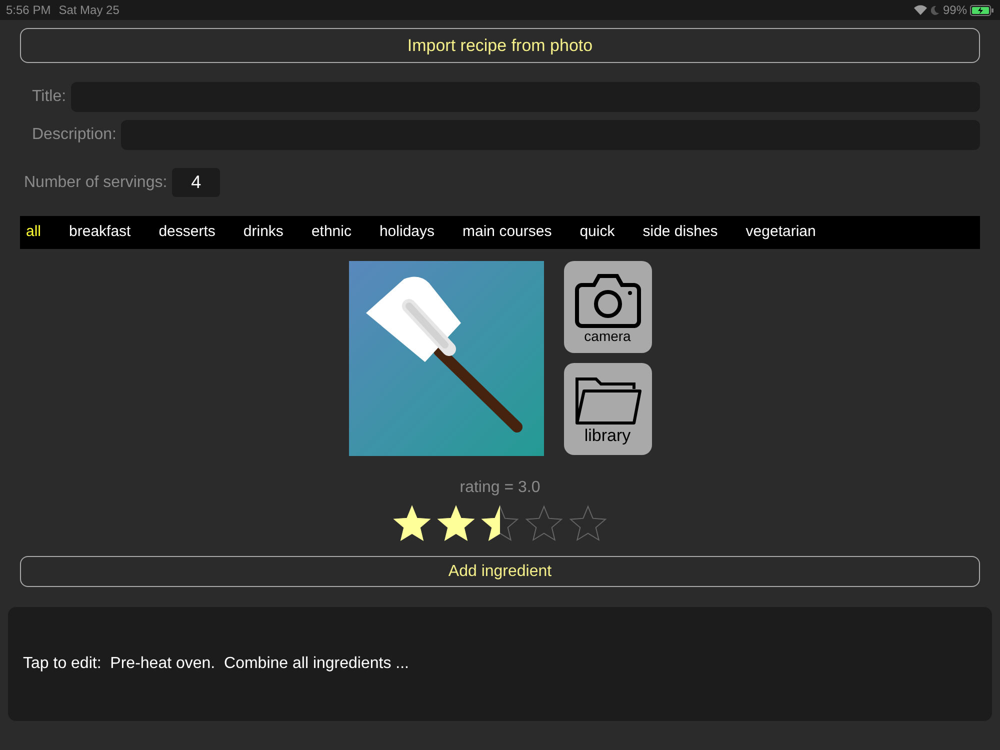  Describe the element at coordinates (500, 488) in the screenshot. I see `rating-text: rating = 3.0` at that location.